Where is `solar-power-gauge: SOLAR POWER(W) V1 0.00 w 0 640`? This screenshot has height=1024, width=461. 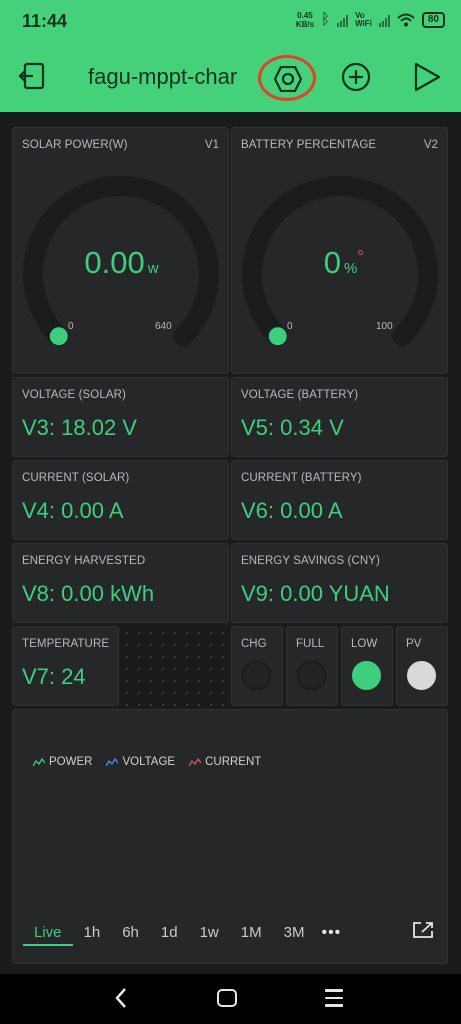 solar-power-gauge: SOLAR POWER(W) V1 0.00 w 0 640 is located at coordinates (120, 250).